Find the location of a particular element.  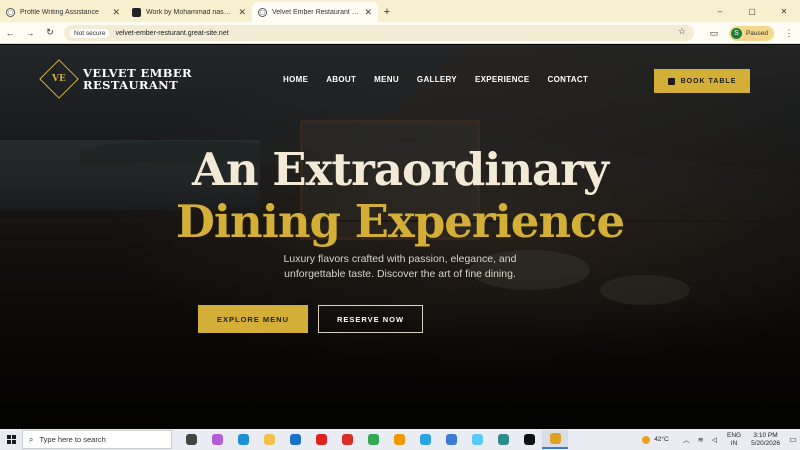

logo-diamond-icon: VE is located at coordinates (59, 79).